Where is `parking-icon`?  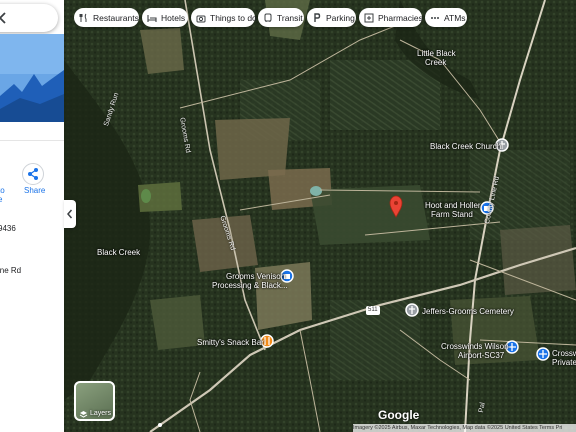
parking-icon is located at coordinates (317, 17).